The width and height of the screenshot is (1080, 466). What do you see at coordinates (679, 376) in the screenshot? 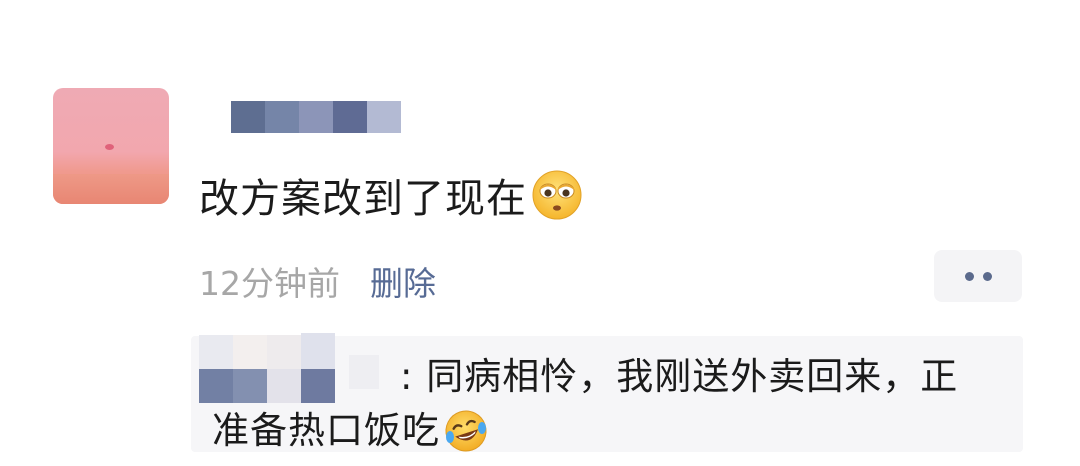
I see `comment-text-line1: : 同病相怜，我刚送外卖回来，正` at bounding box center [679, 376].